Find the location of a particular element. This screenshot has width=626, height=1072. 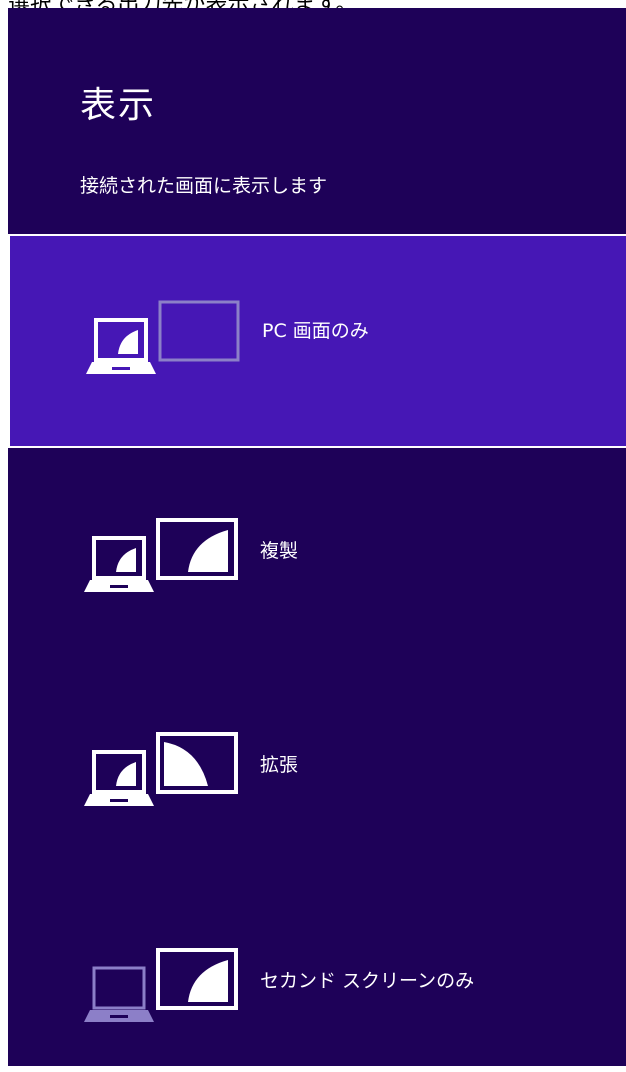

caption-text: 選択できる出力先が表示されます。 is located at coordinates (182, 4).